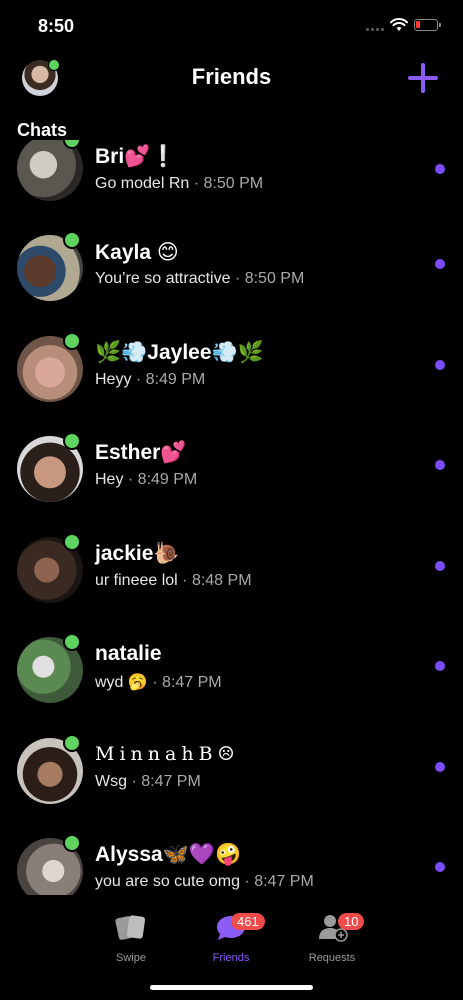 Image resolution: width=463 pixels, height=1000 pixels. I want to click on notification-badge: 461, so click(248, 921).